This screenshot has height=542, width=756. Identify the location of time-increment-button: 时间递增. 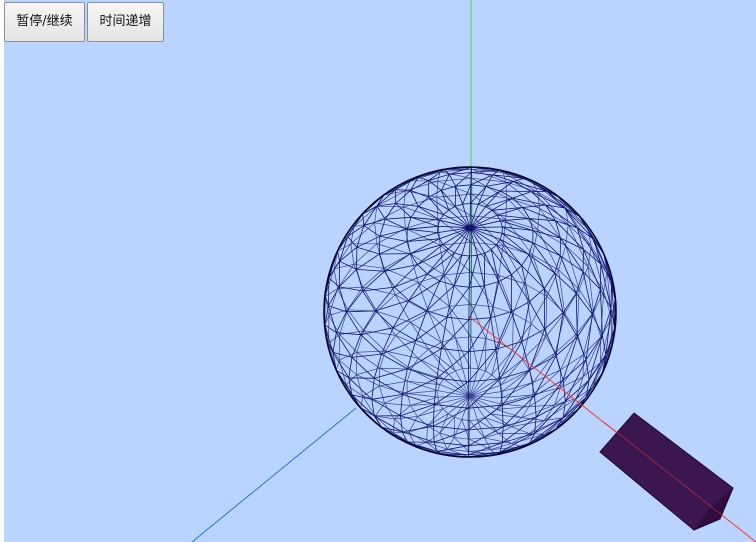
(125, 22).